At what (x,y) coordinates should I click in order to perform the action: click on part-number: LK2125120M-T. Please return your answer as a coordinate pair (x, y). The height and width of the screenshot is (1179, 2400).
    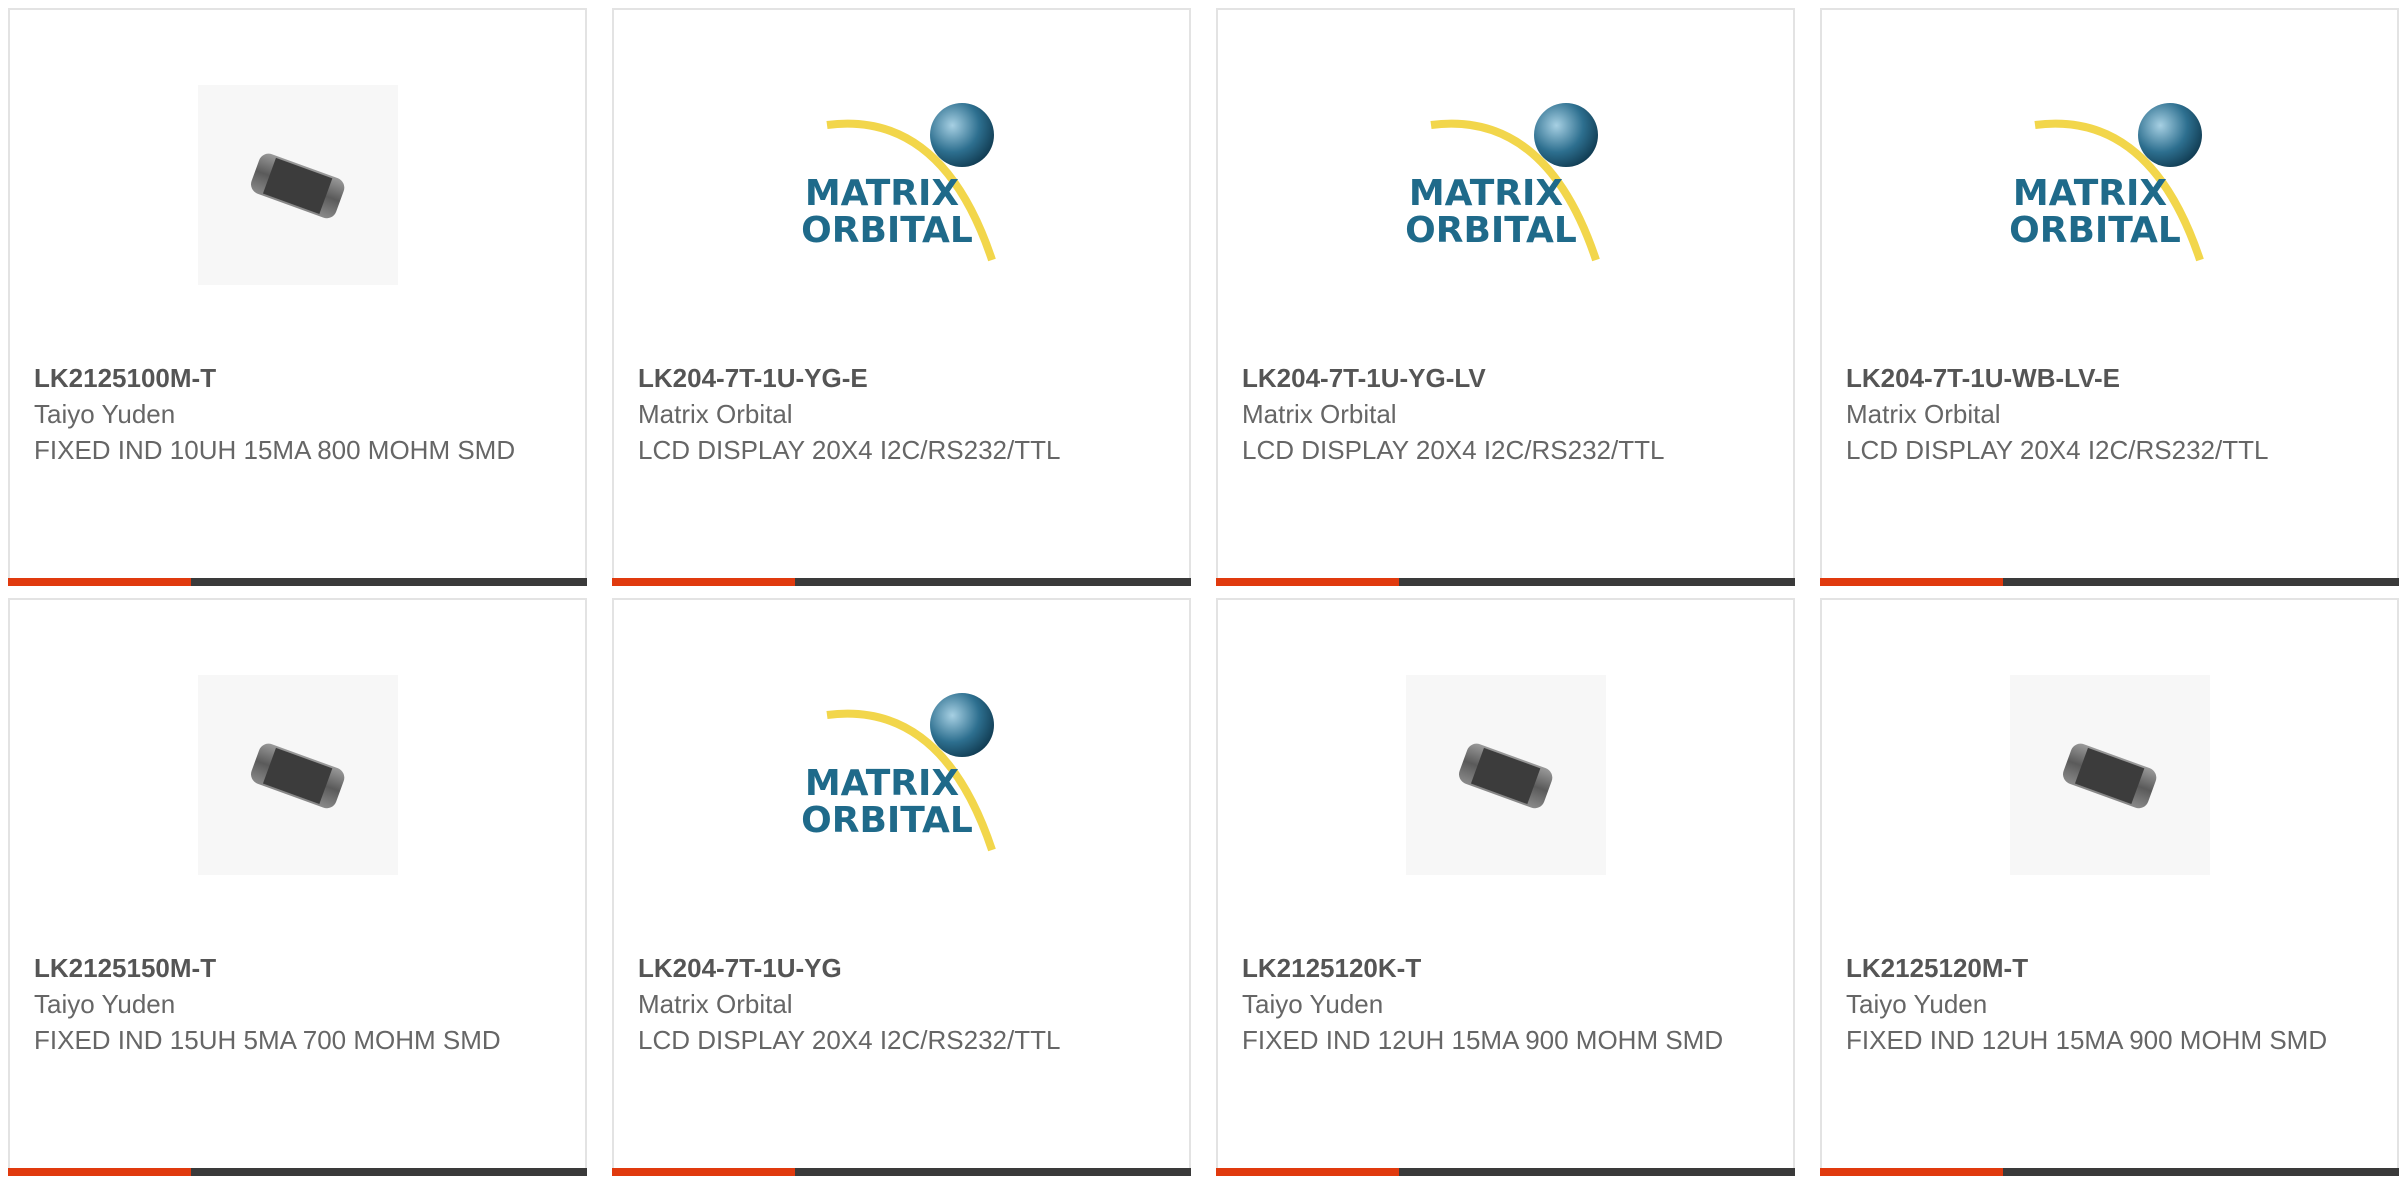
    Looking at the image, I should click on (2111, 968).